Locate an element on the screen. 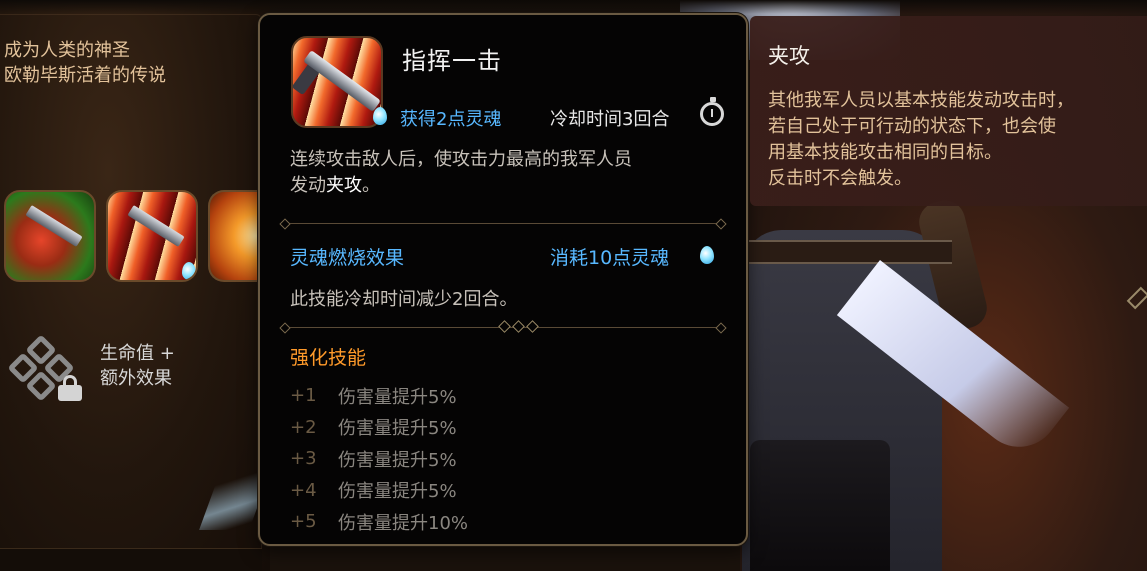  stopwatch-icon is located at coordinates (712, 111).